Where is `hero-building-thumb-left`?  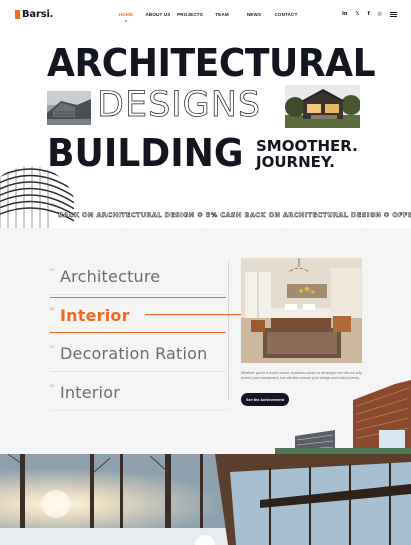 hero-building-thumb-left is located at coordinates (69, 108).